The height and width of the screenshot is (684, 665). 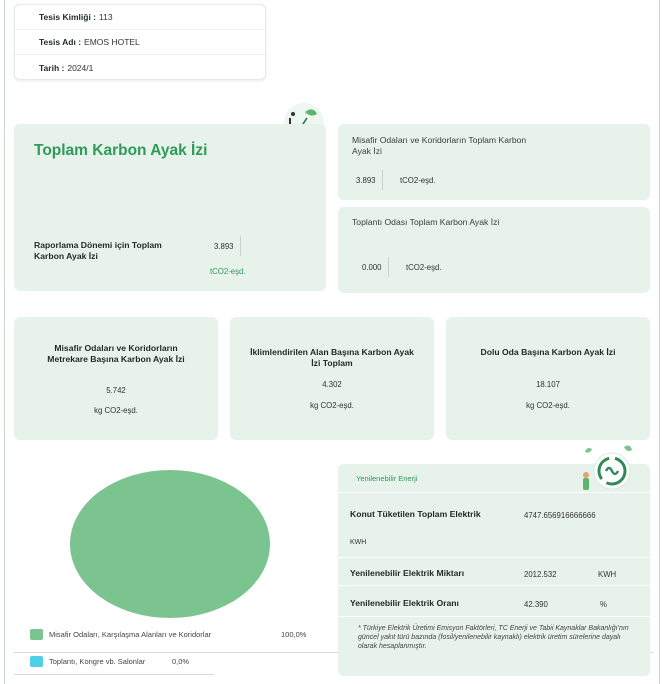 I want to click on per-sqm-value: 5.742, so click(x=116, y=390).